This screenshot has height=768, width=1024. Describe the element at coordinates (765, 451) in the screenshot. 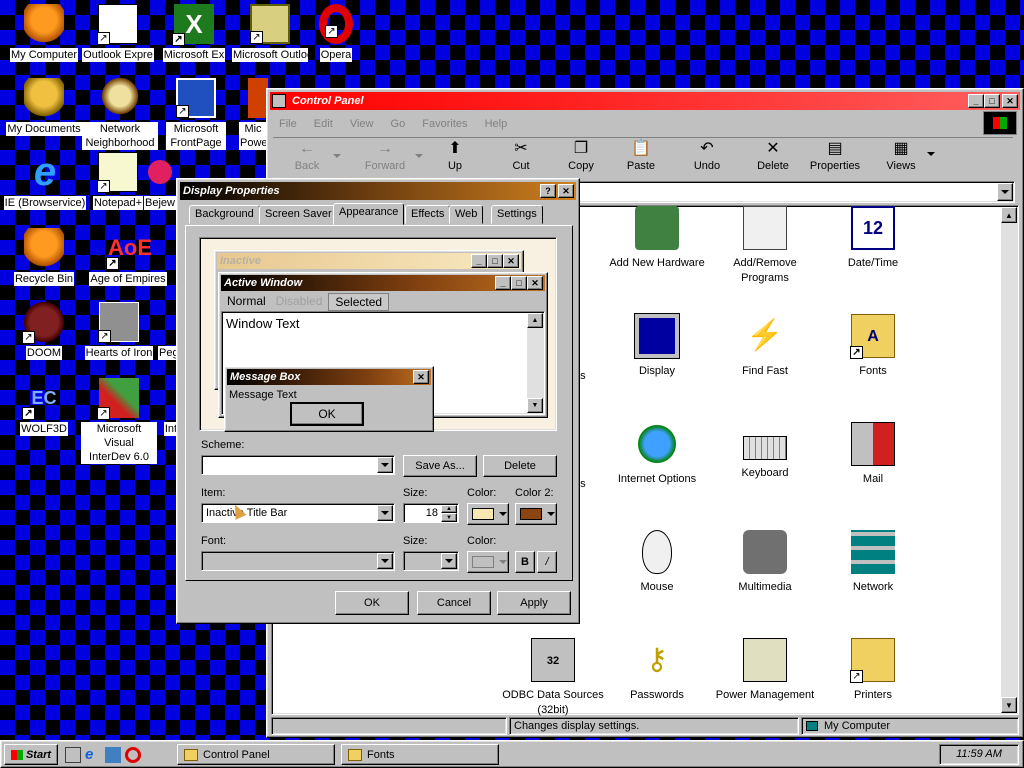

I see `cp-item-keyboard: Keyboard` at that location.